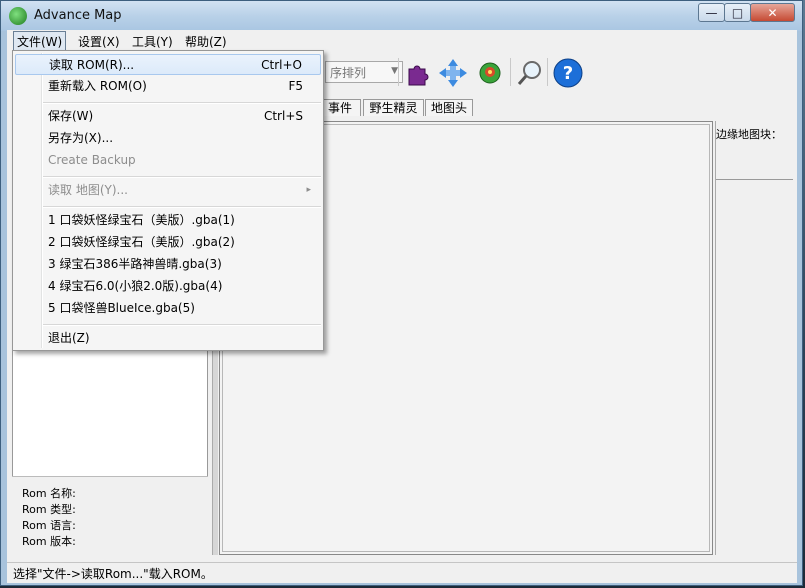  Describe the element at coordinates (772, 12) in the screenshot. I see `close-button: ✕` at that location.